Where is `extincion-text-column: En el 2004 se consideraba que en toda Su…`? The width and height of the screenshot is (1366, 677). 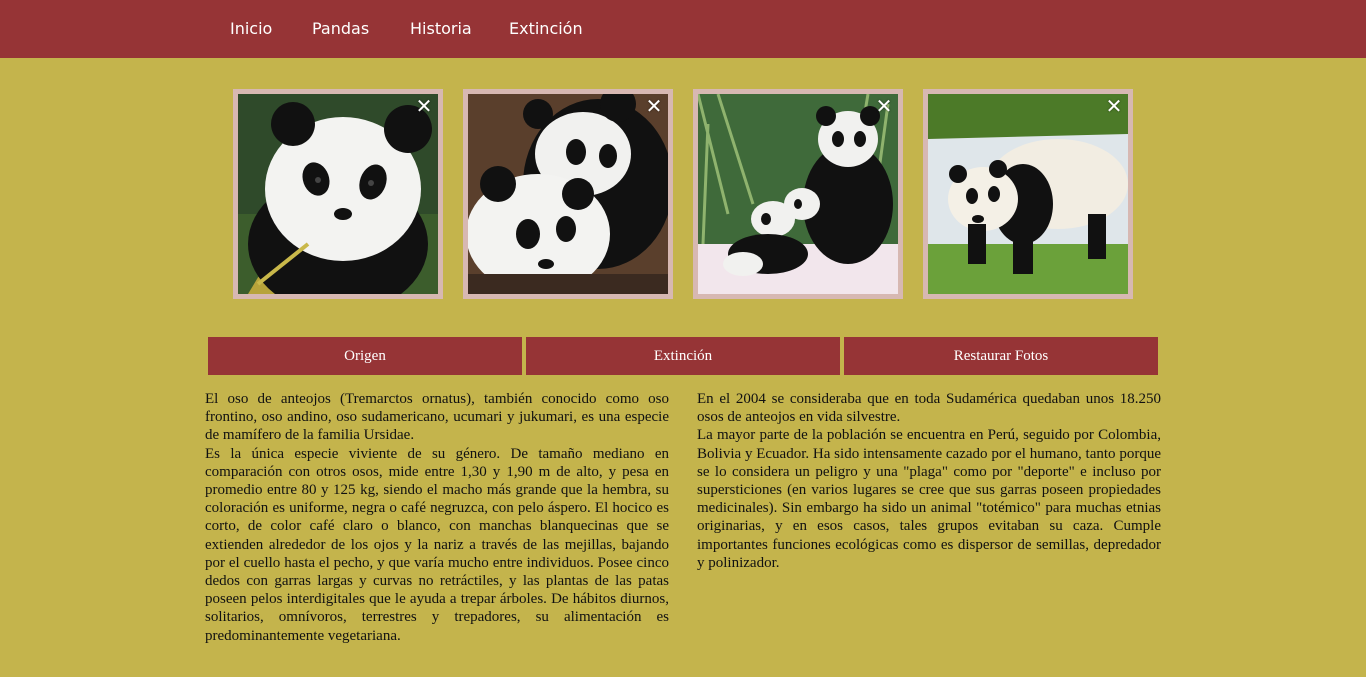
extincion-text-column: En el 2004 se consideraba que en toda Su… is located at coordinates (929, 481).